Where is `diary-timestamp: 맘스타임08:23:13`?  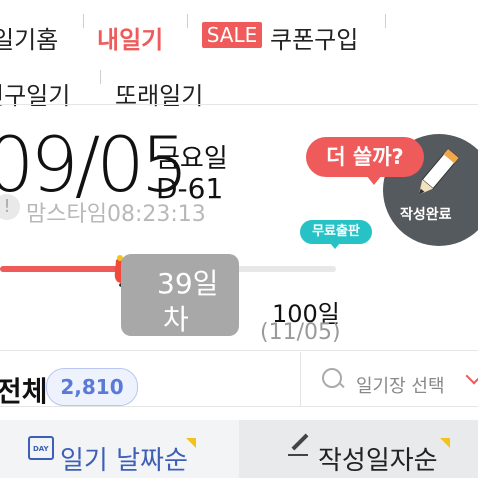
diary-timestamp: 맘스타임08:23:13 is located at coordinates (116, 214).